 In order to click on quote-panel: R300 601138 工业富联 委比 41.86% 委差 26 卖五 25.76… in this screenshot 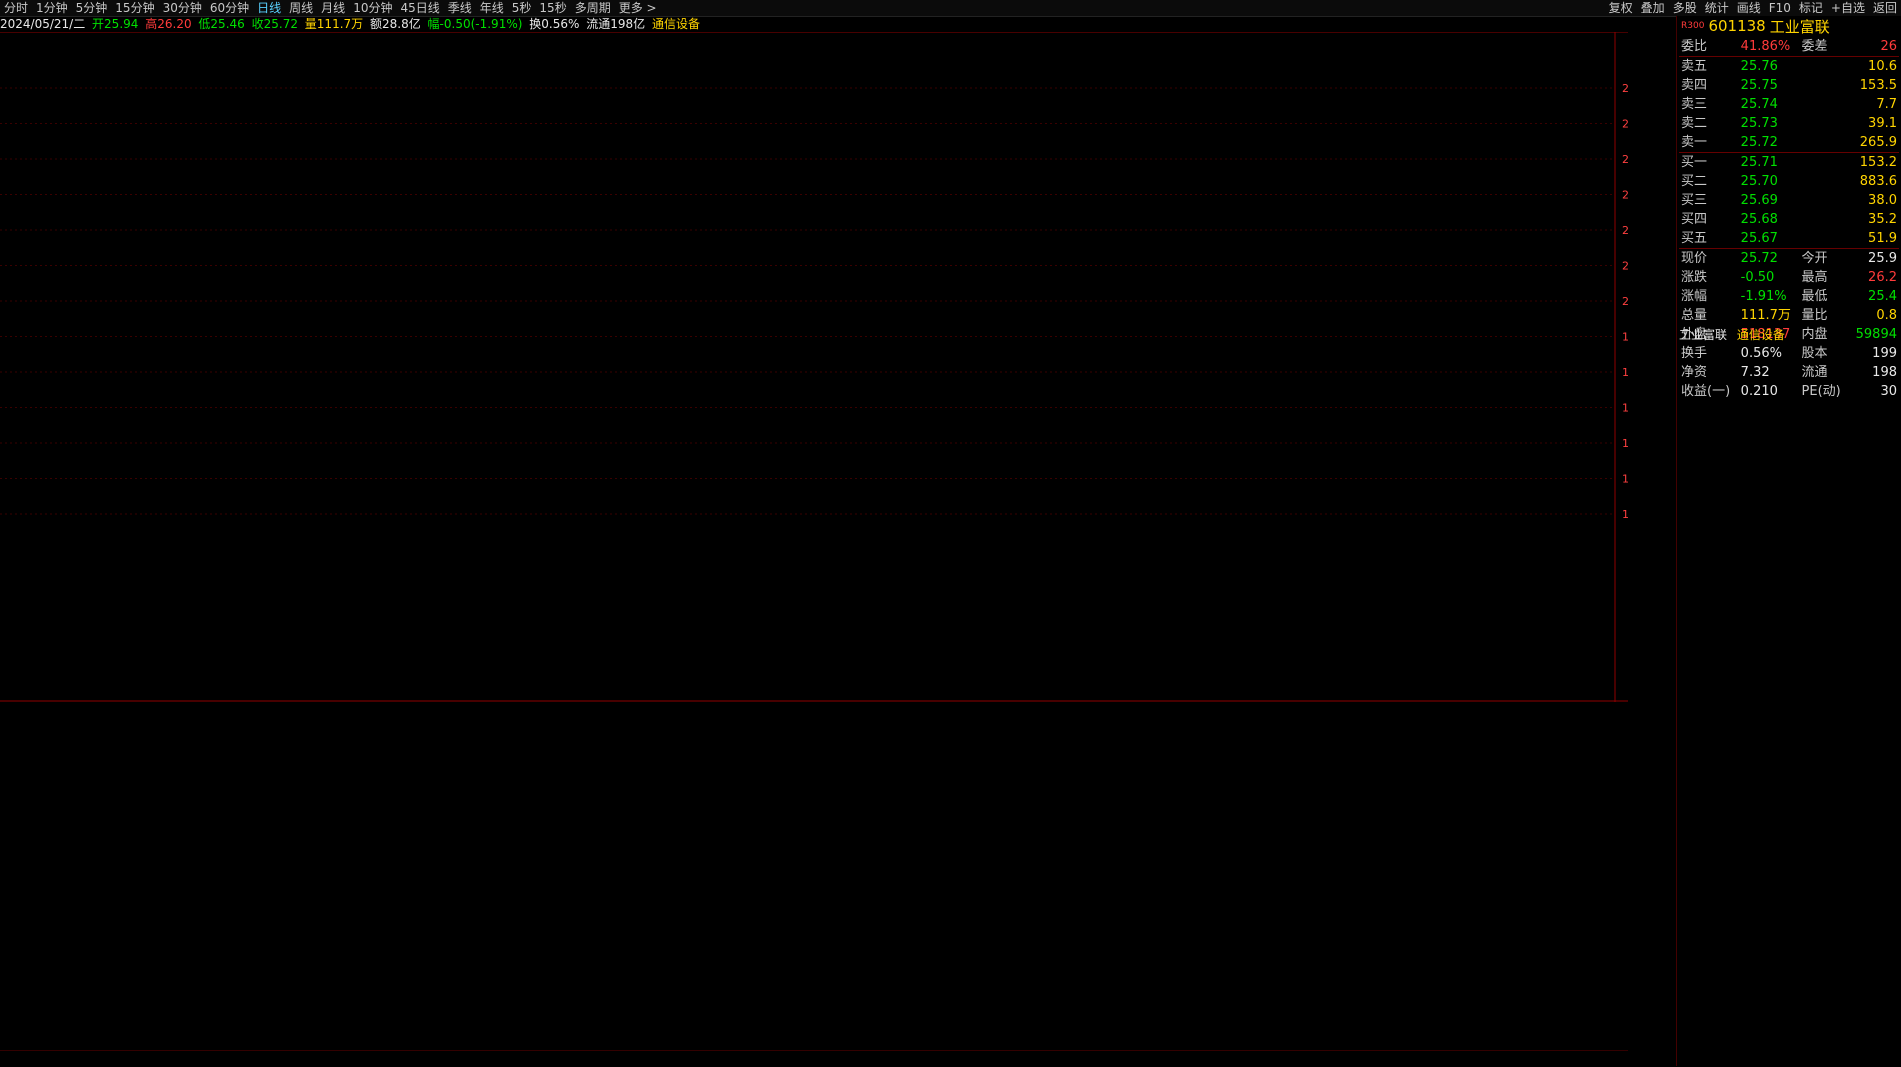, I will do `click(1788, 541)`.